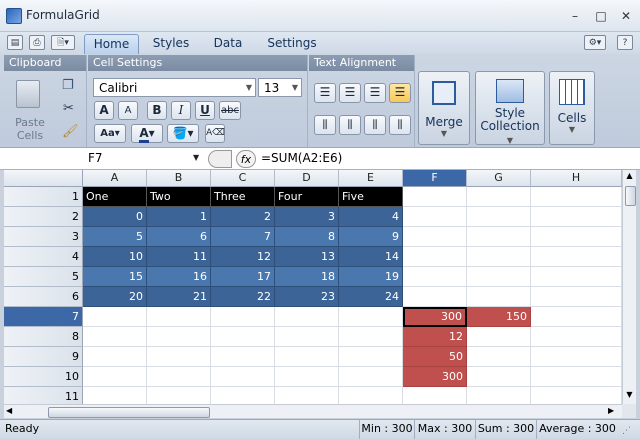 This screenshot has height=439, width=640. I want to click on row-header-2: 2, so click(43, 217).